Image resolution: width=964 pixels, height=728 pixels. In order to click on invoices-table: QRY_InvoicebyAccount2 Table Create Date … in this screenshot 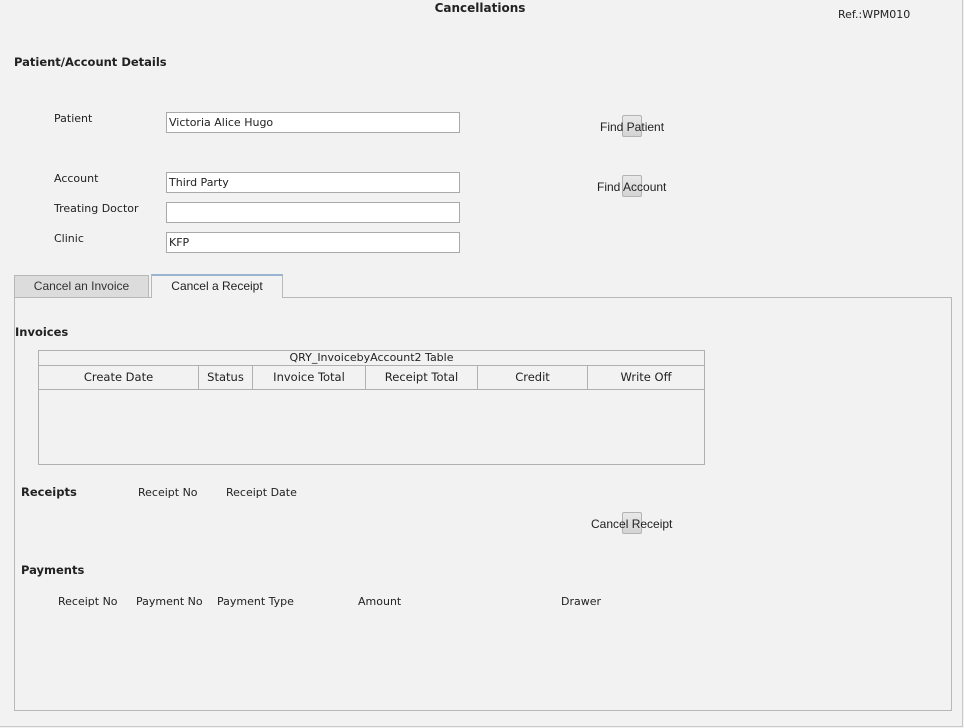, I will do `click(371, 407)`.